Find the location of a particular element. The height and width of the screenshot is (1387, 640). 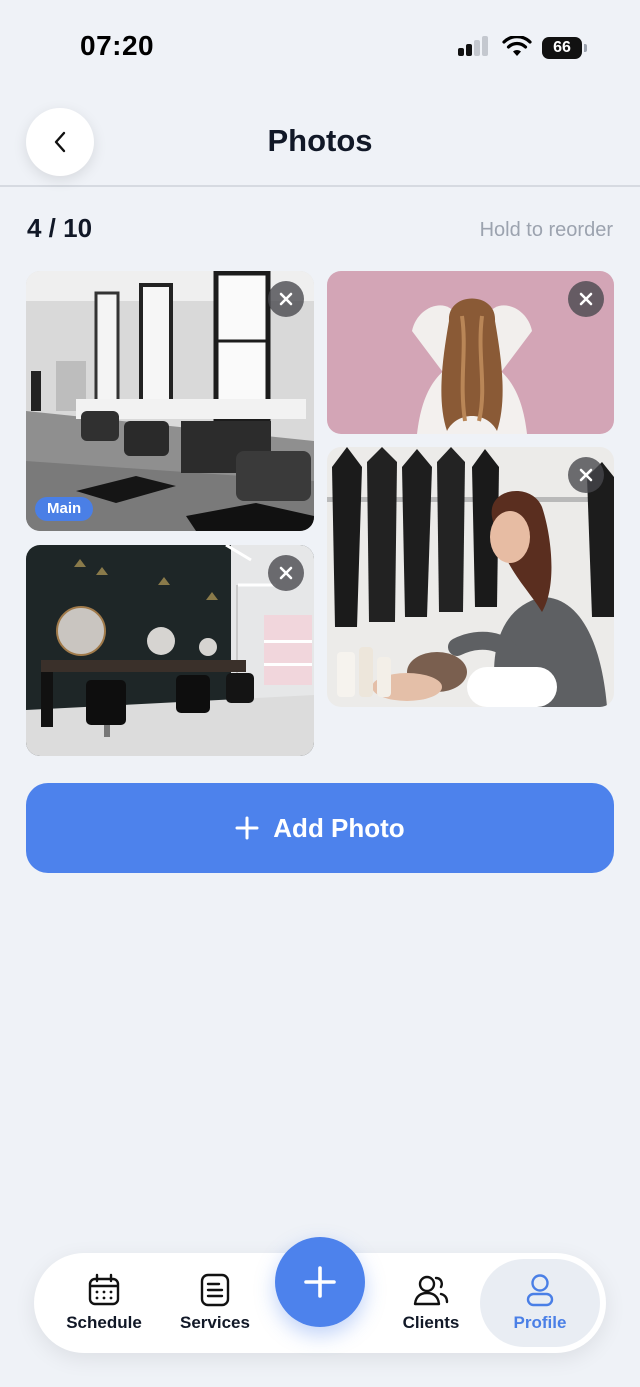

photo-tile-1: Main is located at coordinates (170, 401).